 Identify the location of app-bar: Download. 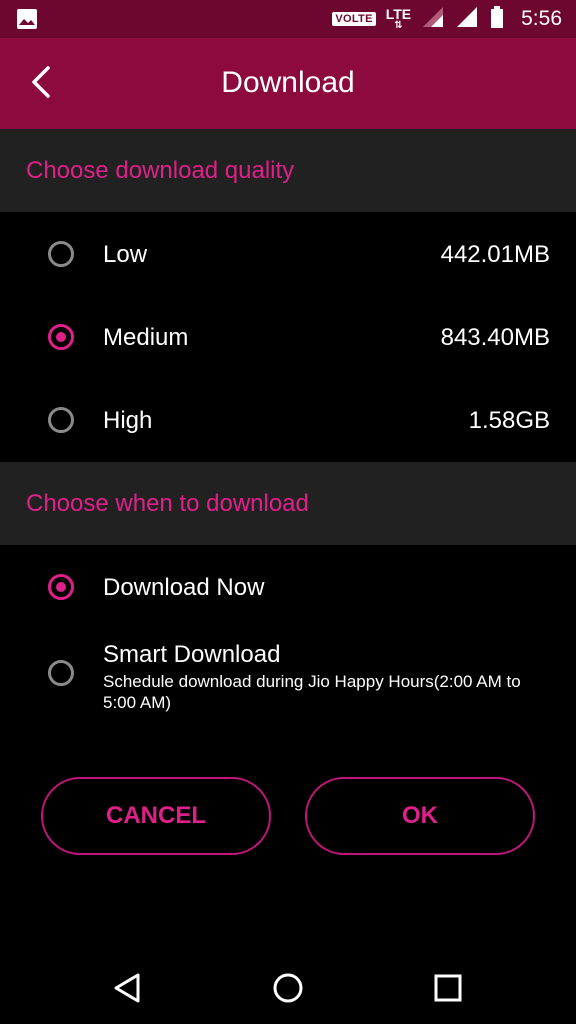
(288, 83).